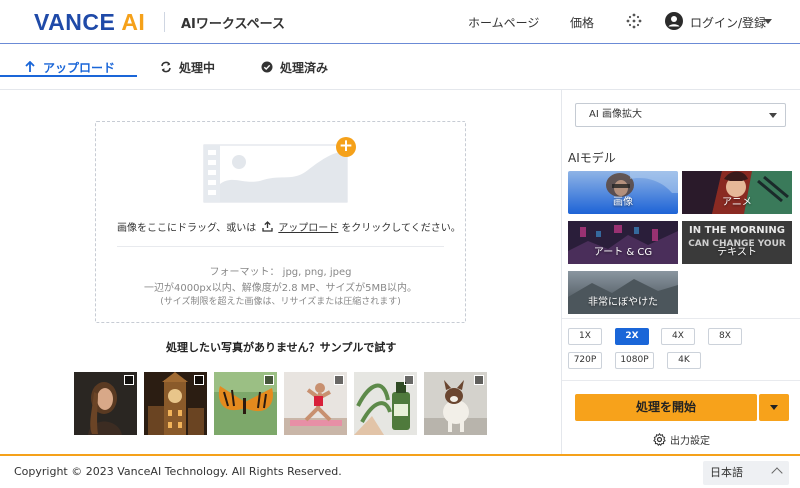 The image size is (800, 488). Describe the element at coordinates (623, 292) in the screenshot. I see `model-tile-very-blurry: 非常にぼやけた` at that location.